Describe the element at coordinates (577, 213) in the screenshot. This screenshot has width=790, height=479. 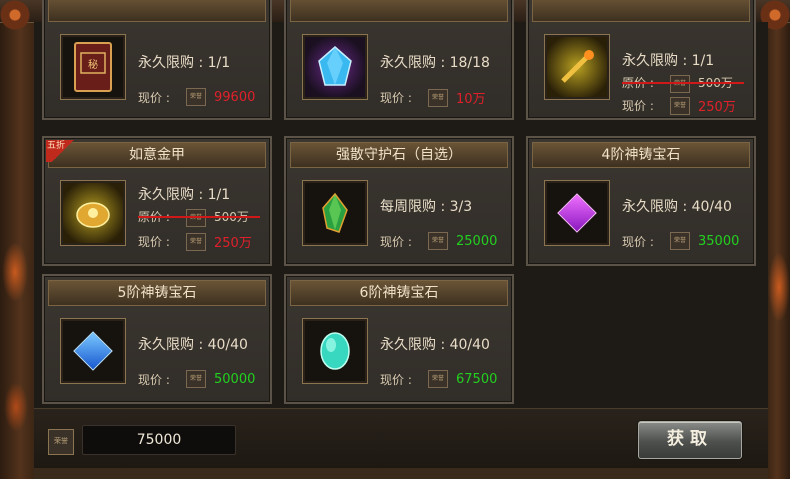
I see `purple-gem-icon` at that location.